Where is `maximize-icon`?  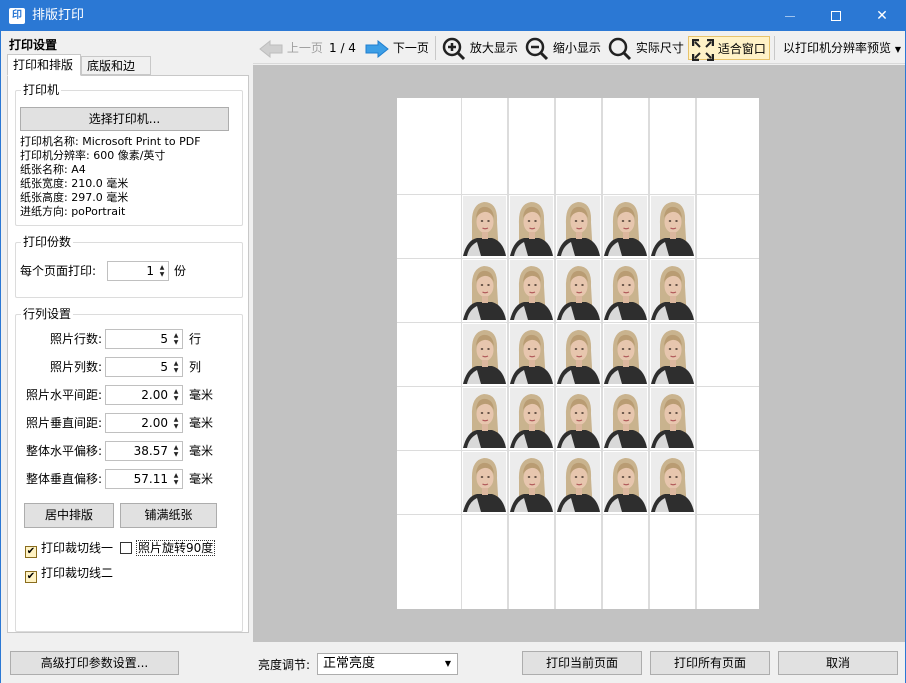 maximize-icon is located at coordinates (836, 16).